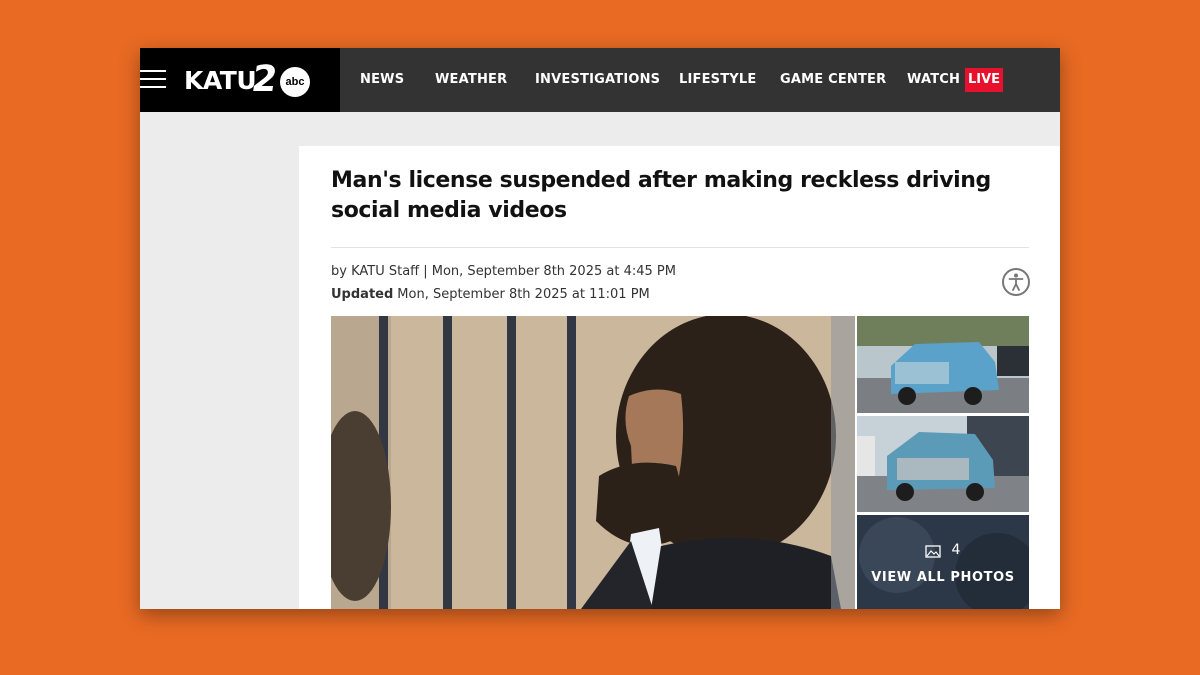 This screenshot has width=1200, height=675. What do you see at coordinates (943, 577) in the screenshot?
I see `view-all-photos-label: VIEW ALL PHOTOS` at bounding box center [943, 577].